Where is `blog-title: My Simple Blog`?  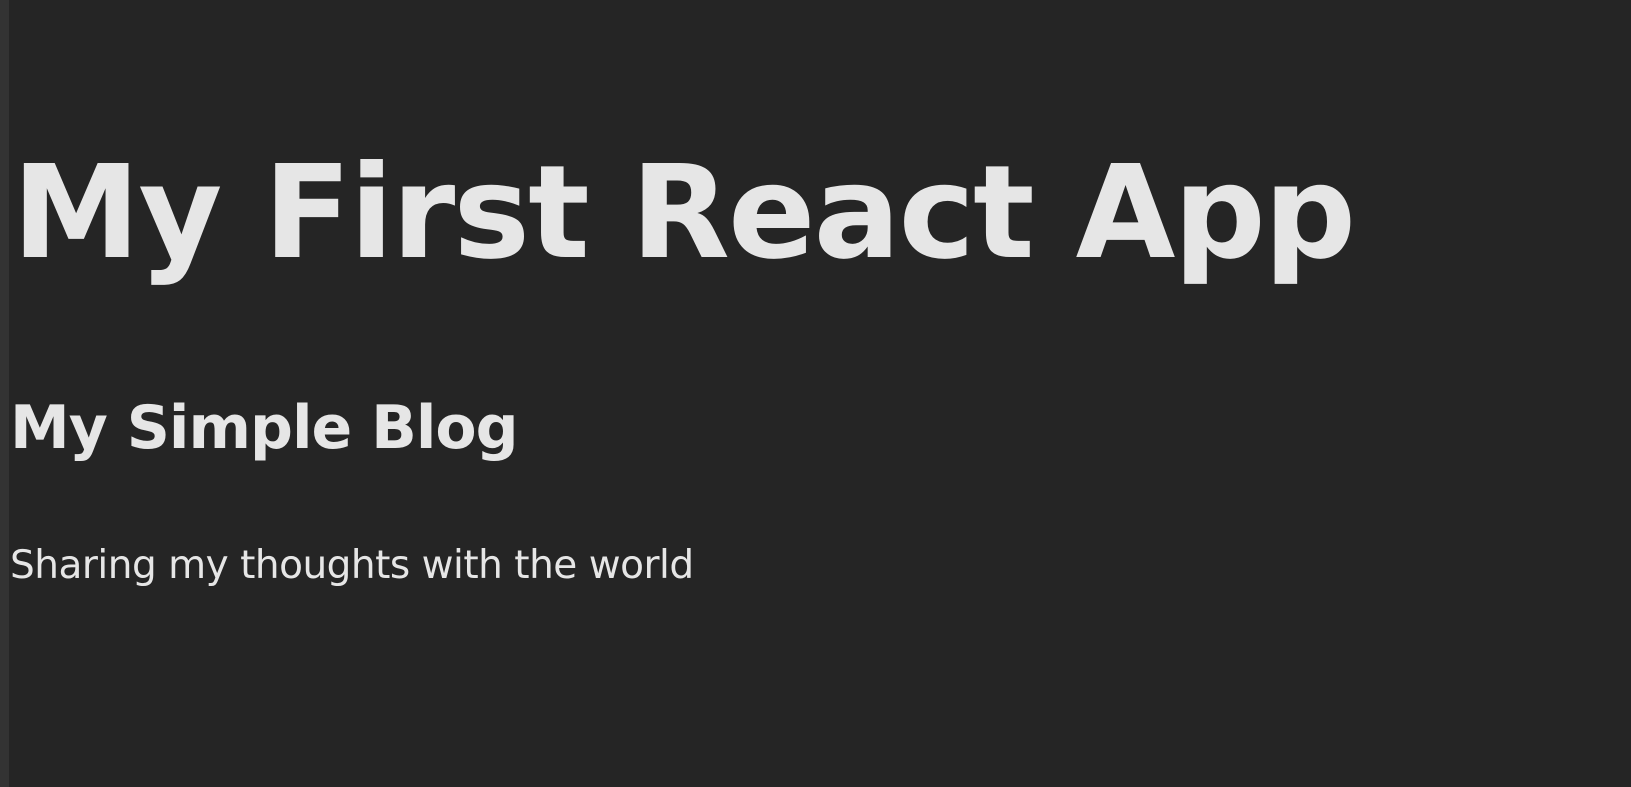
blog-title: My Simple Blog is located at coordinates (264, 428).